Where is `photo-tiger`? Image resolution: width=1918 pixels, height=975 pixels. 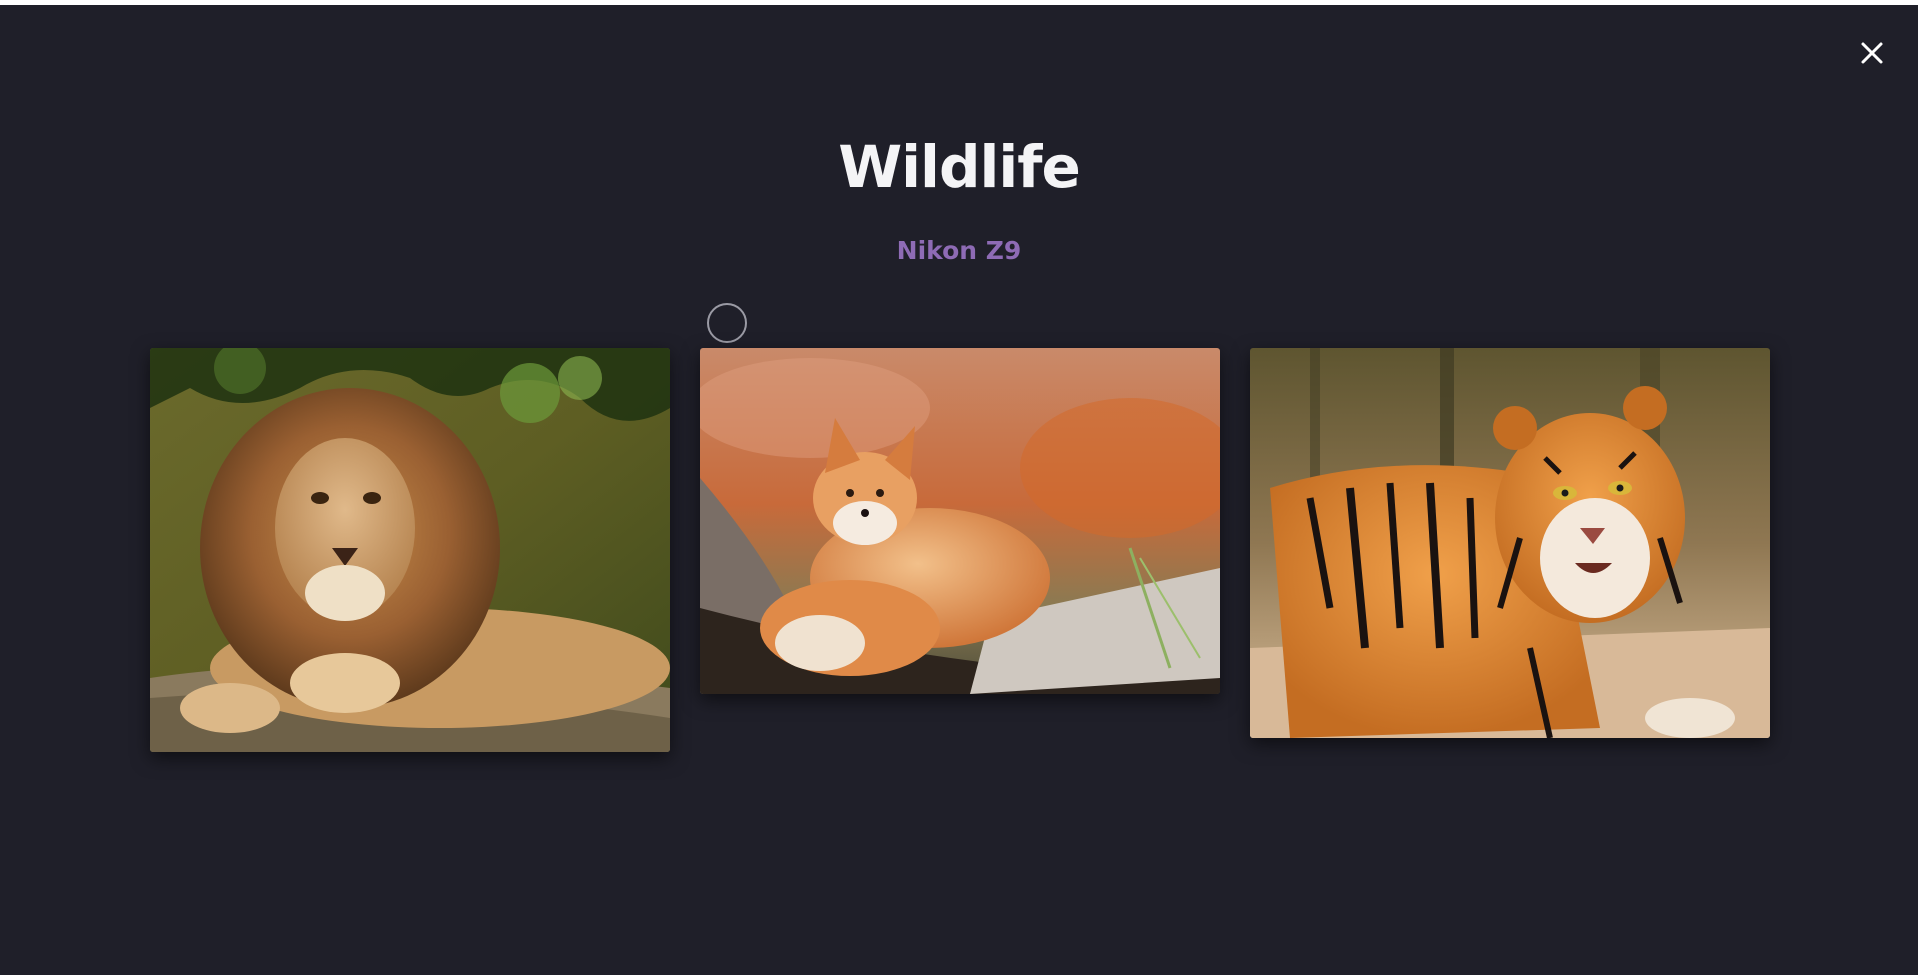
photo-tiger is located at coordinates (1510, 543).